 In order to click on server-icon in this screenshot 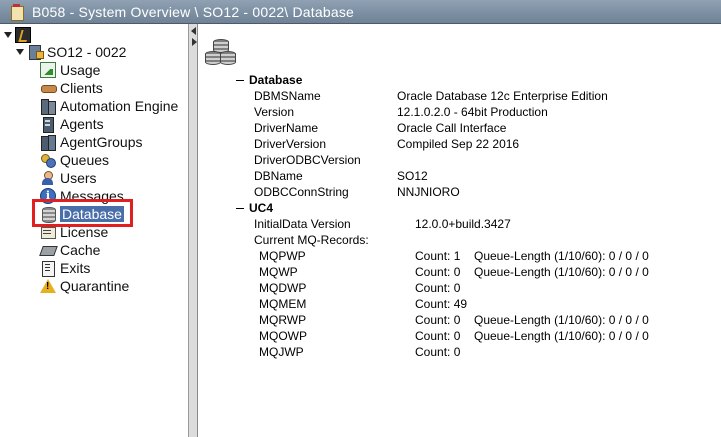, I will do `click(35, 52)`.